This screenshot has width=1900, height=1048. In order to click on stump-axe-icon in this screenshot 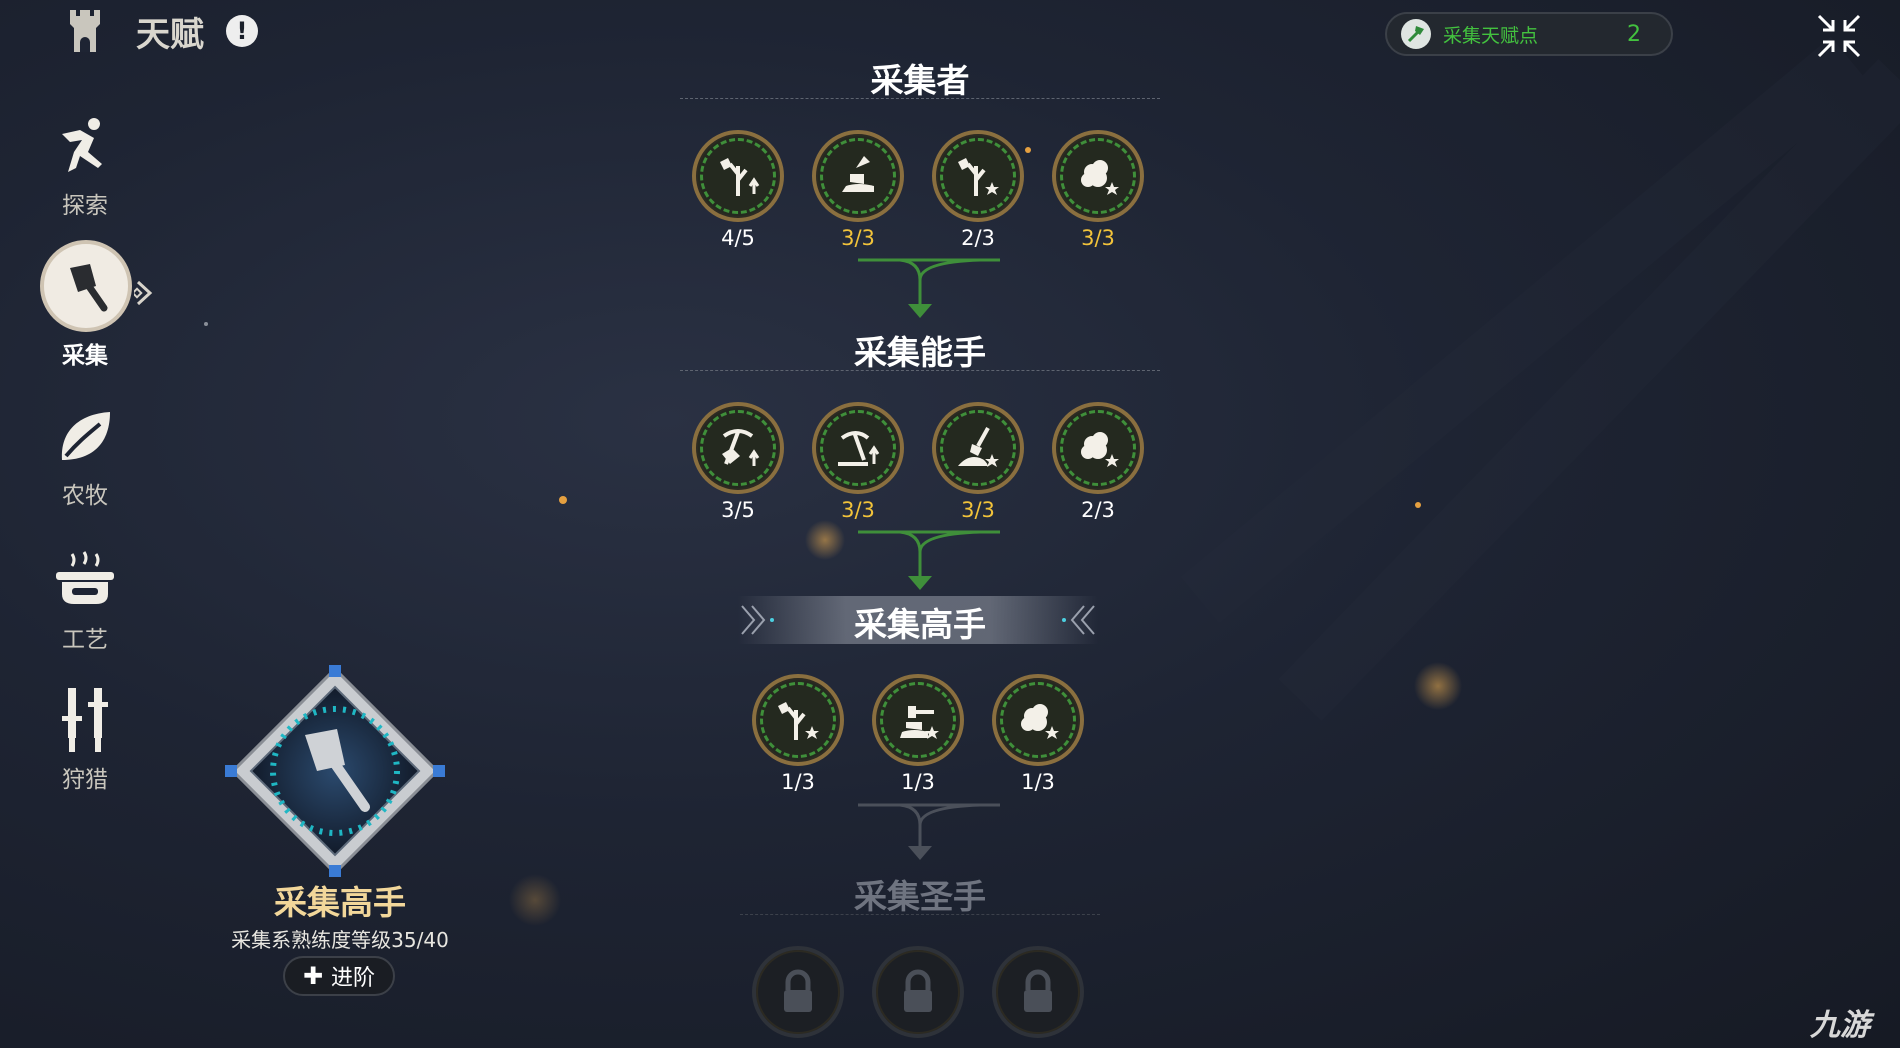, I will do `click(858, 174)`.